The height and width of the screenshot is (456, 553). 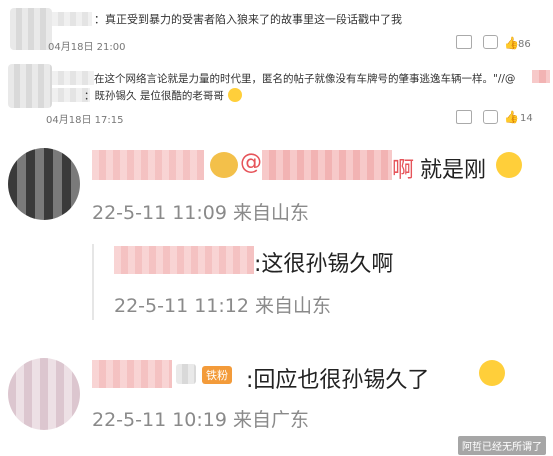 I want to click on comment-text: 就是刚, so click(x=453, y=170).